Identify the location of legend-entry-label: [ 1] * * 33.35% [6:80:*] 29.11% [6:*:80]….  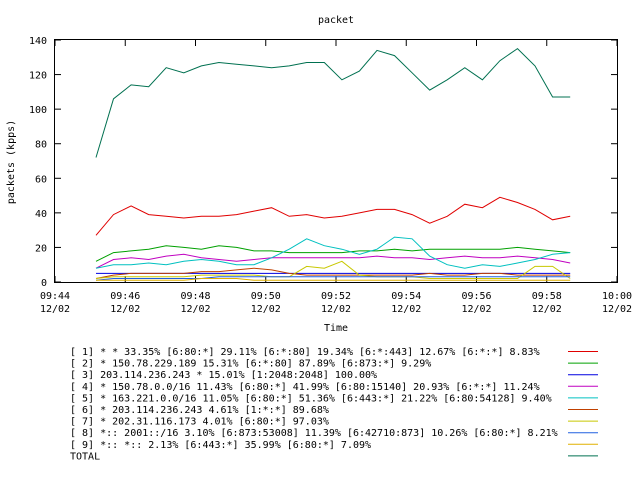
(305, 352).